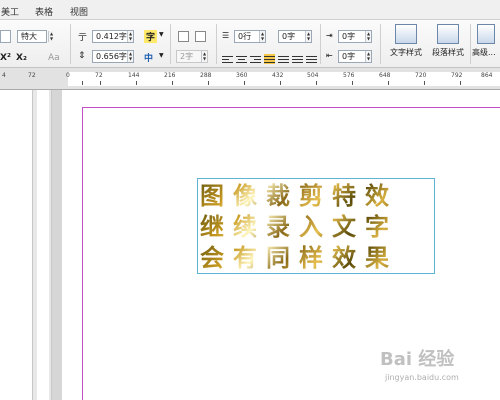 Image resolution: width=500 pixels, height=400 pixels. I want to click on ruler-label: 576, so click(349, 75).